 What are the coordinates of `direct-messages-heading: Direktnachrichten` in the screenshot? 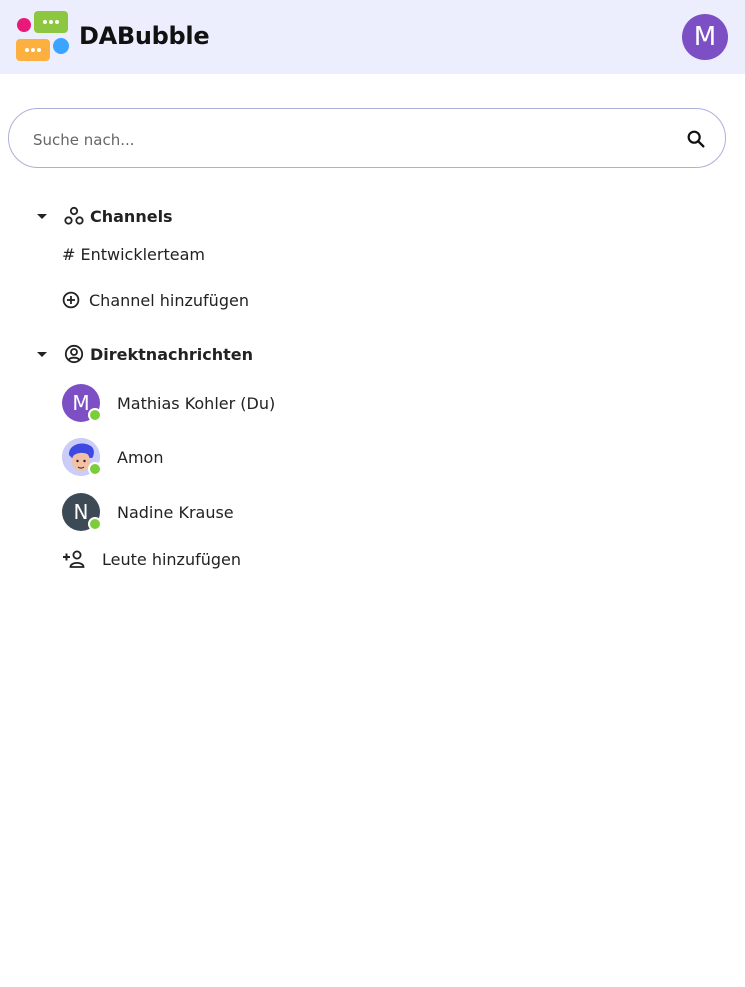 It's located at (171, 354).